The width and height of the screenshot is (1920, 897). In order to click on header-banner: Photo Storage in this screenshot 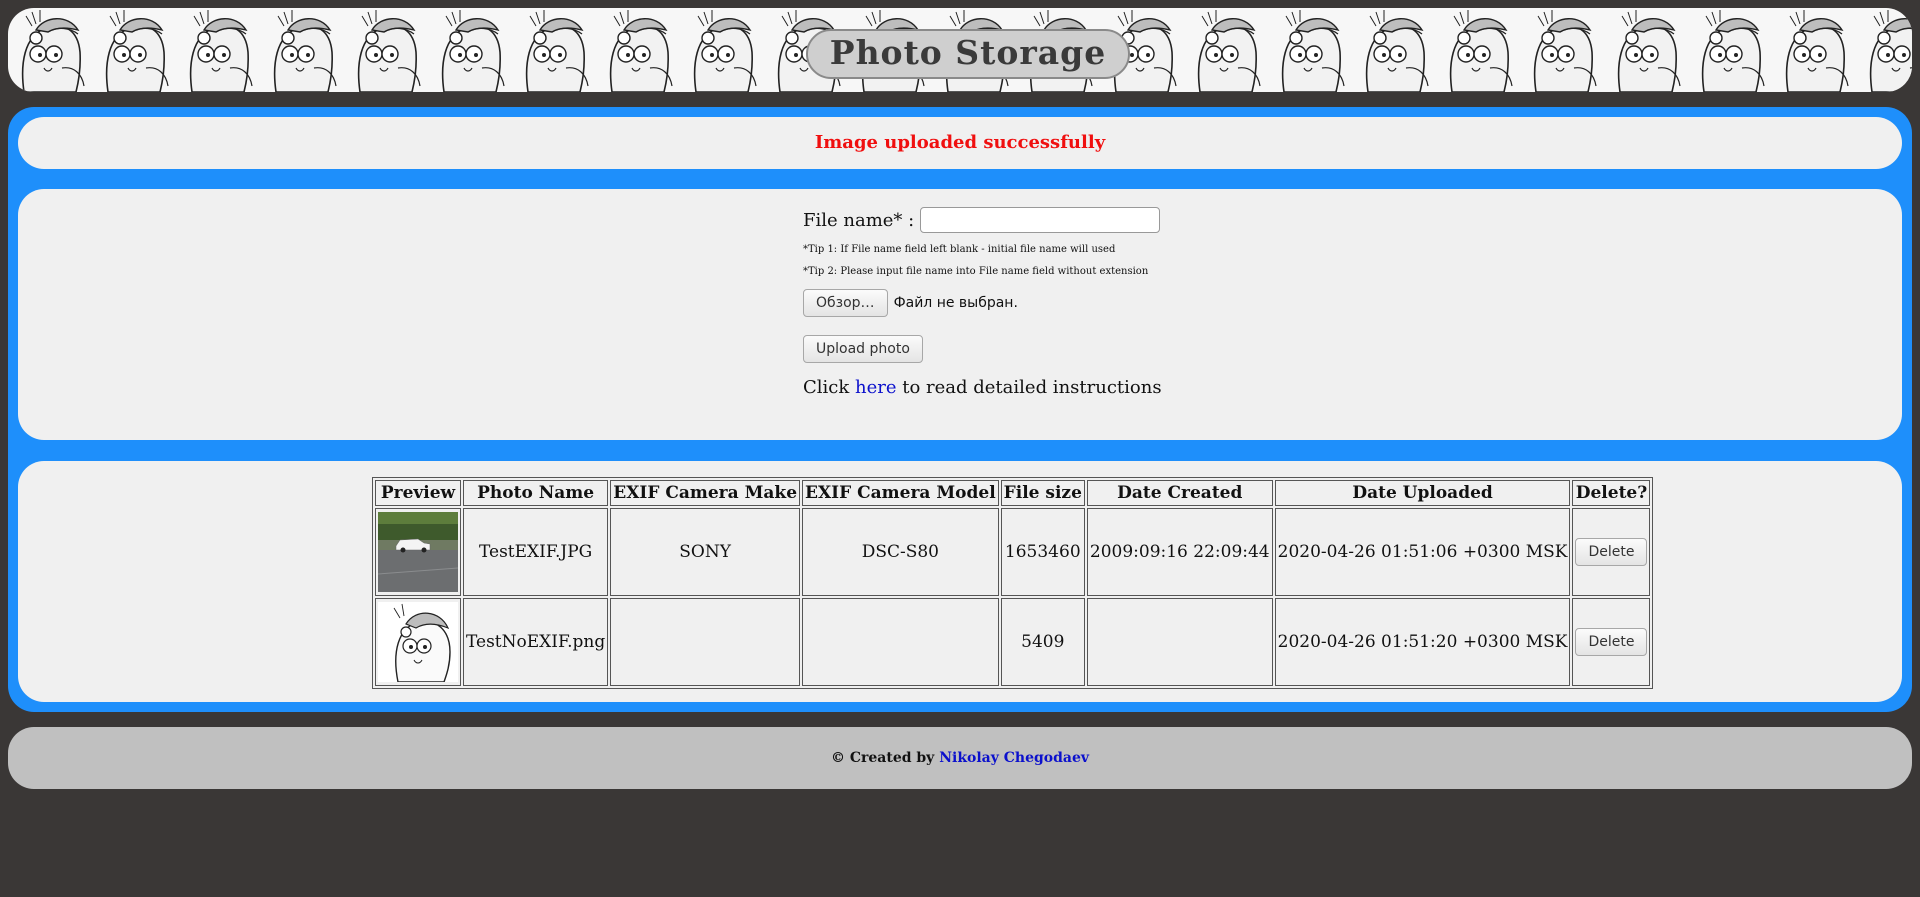, I will do `click(960, 50)`.